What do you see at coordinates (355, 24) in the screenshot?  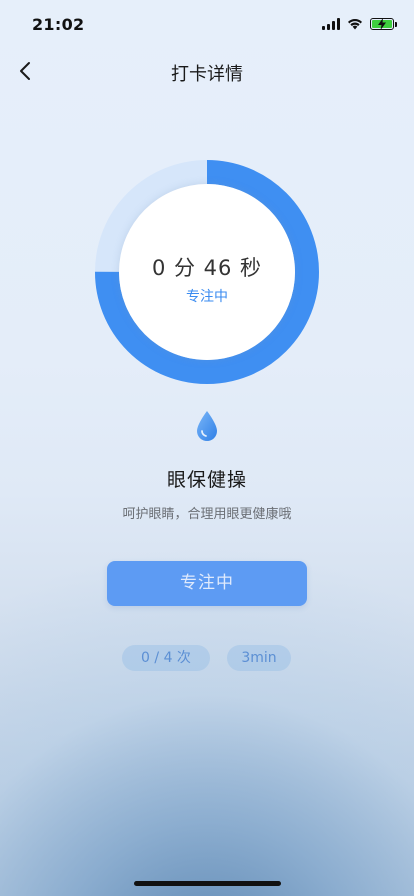 I see `wifi-icon` at bounding box center [355, 24].